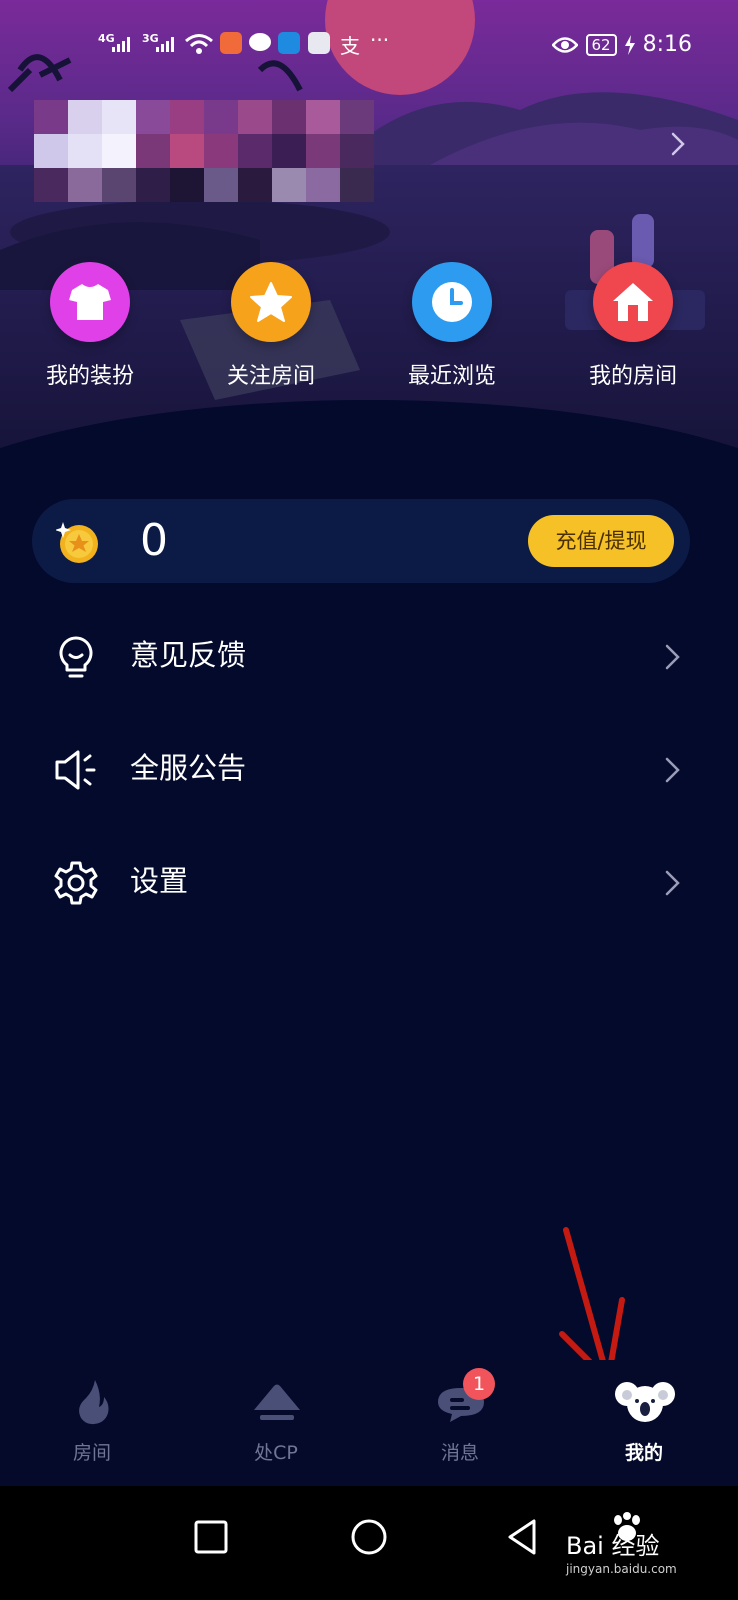 This screenshot has width=738, height=1600. What do you see at coordinates (380, 40) in the screenshot?
I see `more-notifications-icon: ···` at bounding box center [380, 40].